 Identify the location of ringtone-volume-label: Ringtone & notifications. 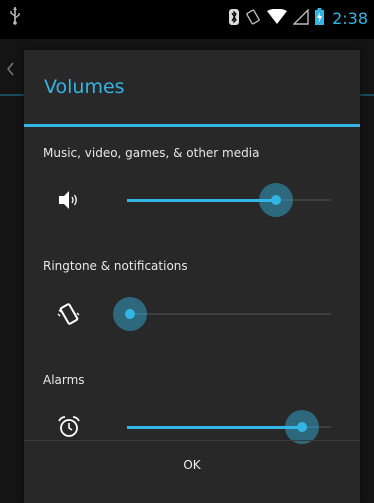
(115, 266).